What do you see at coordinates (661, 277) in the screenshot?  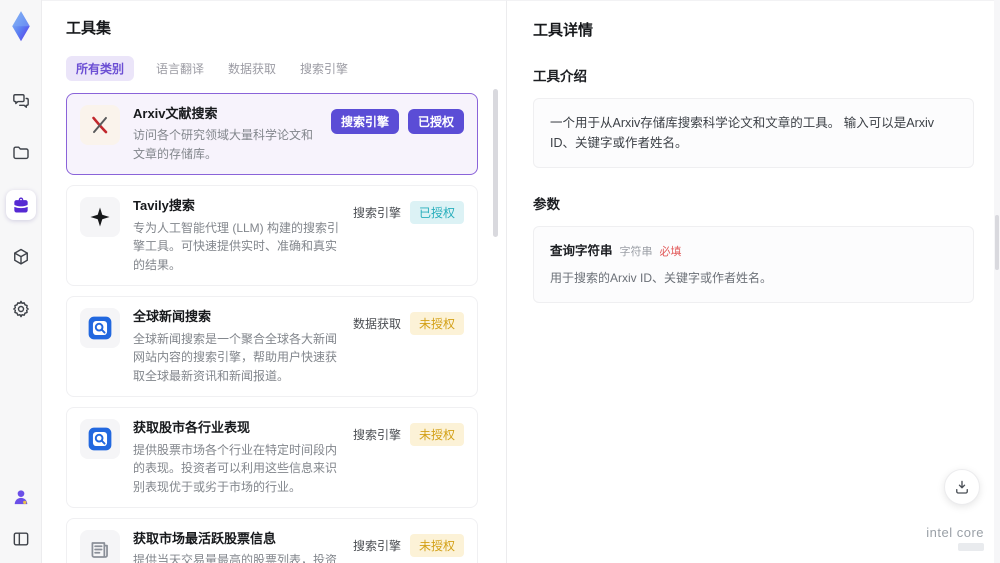 I see `parameter-description: 用于搜索的Arxiv ID、关键字或作者姓名。` at bounding box center [661, 277].